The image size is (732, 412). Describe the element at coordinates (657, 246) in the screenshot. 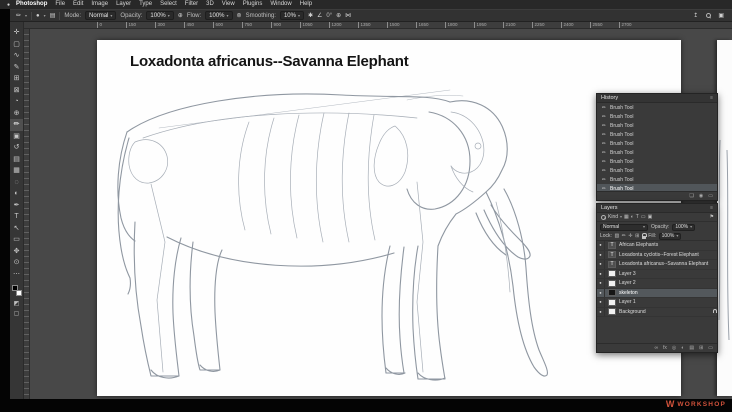

I see `layer-row: ● T African Elephants` at that location.